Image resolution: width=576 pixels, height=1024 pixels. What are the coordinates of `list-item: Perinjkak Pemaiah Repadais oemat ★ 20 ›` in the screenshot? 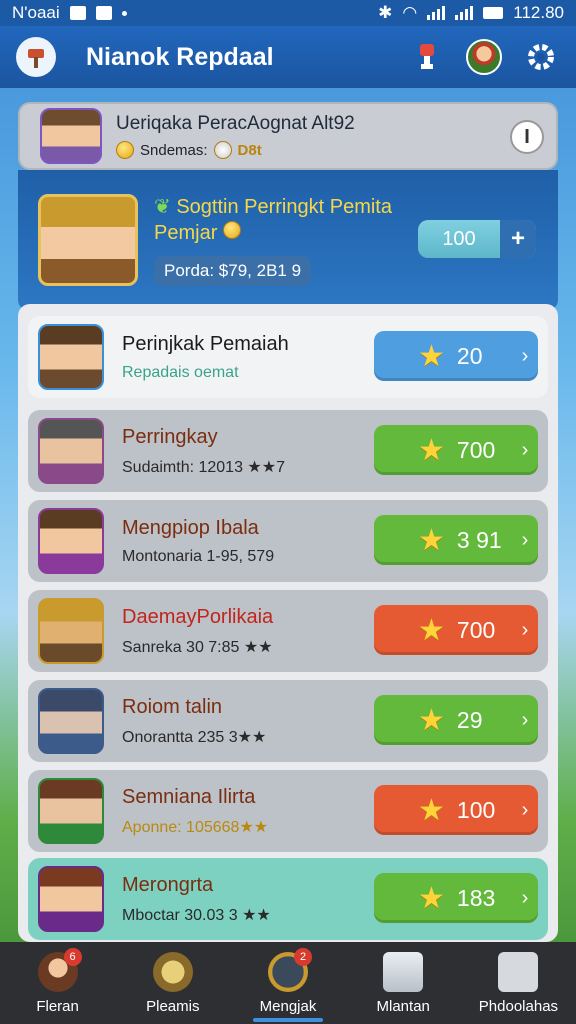 It's located at (288, 357).